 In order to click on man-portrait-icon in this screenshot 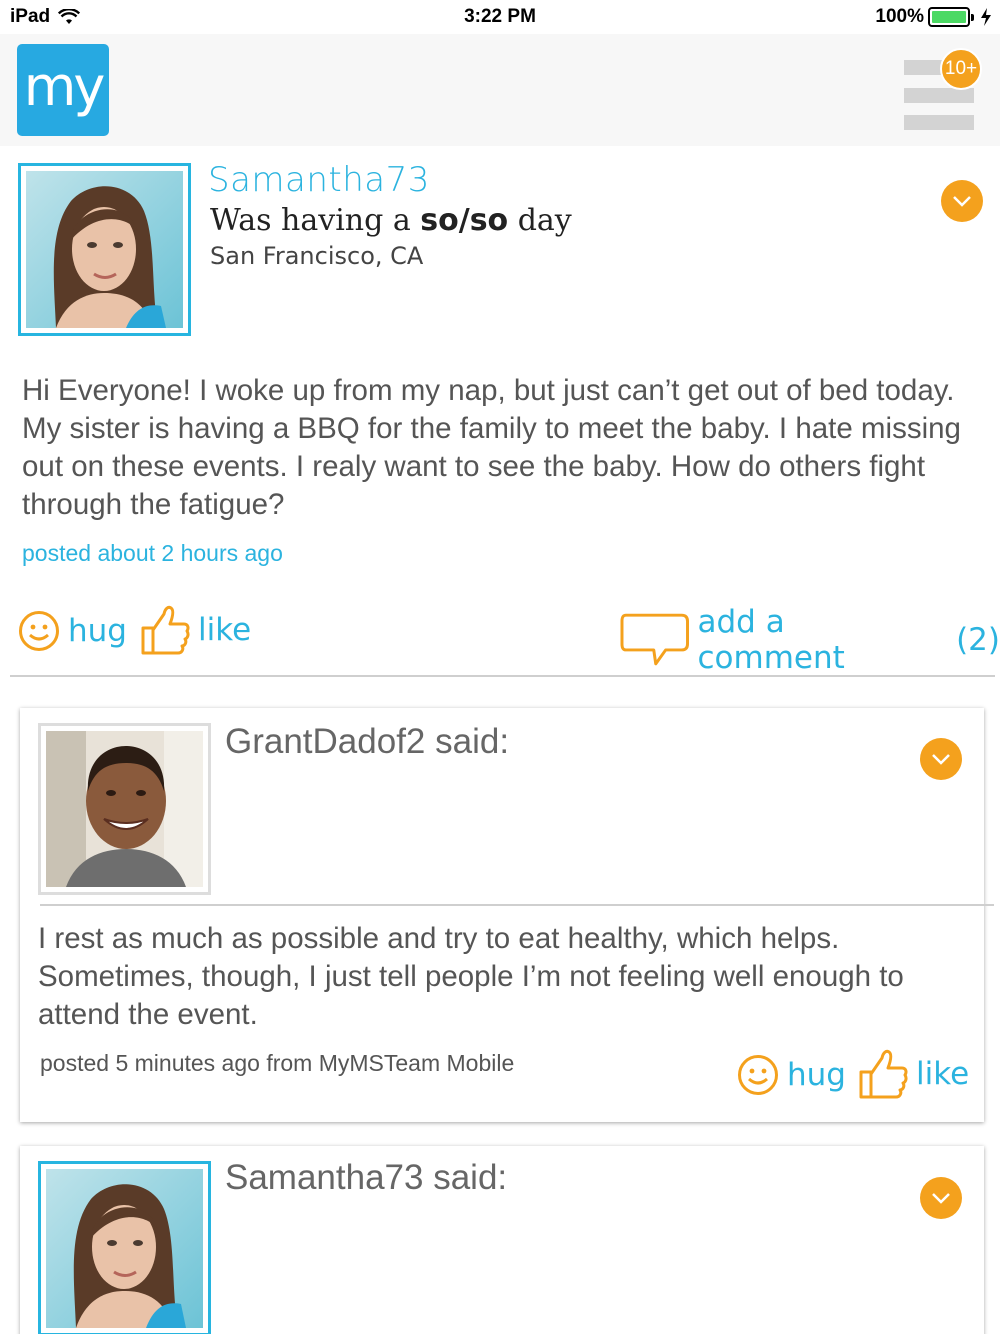, I will do `click(124, 809)`.